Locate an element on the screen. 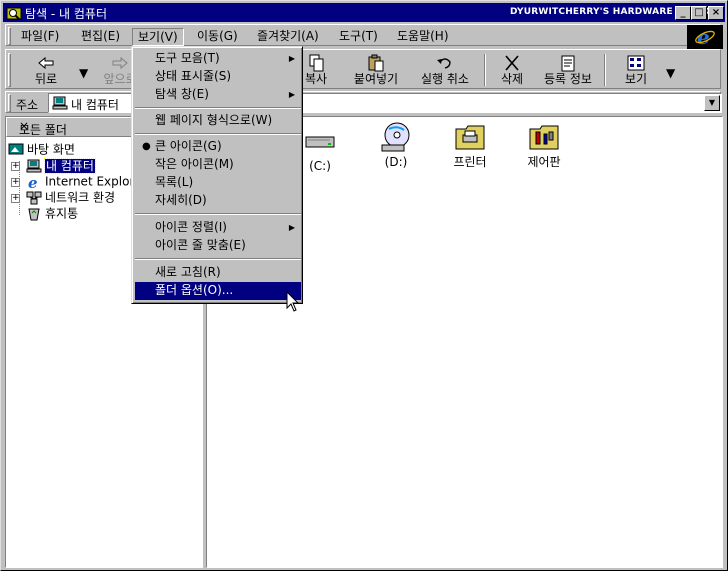 The image size is (728, 571). views-button: 보기 is located at coordinates (636, 70).